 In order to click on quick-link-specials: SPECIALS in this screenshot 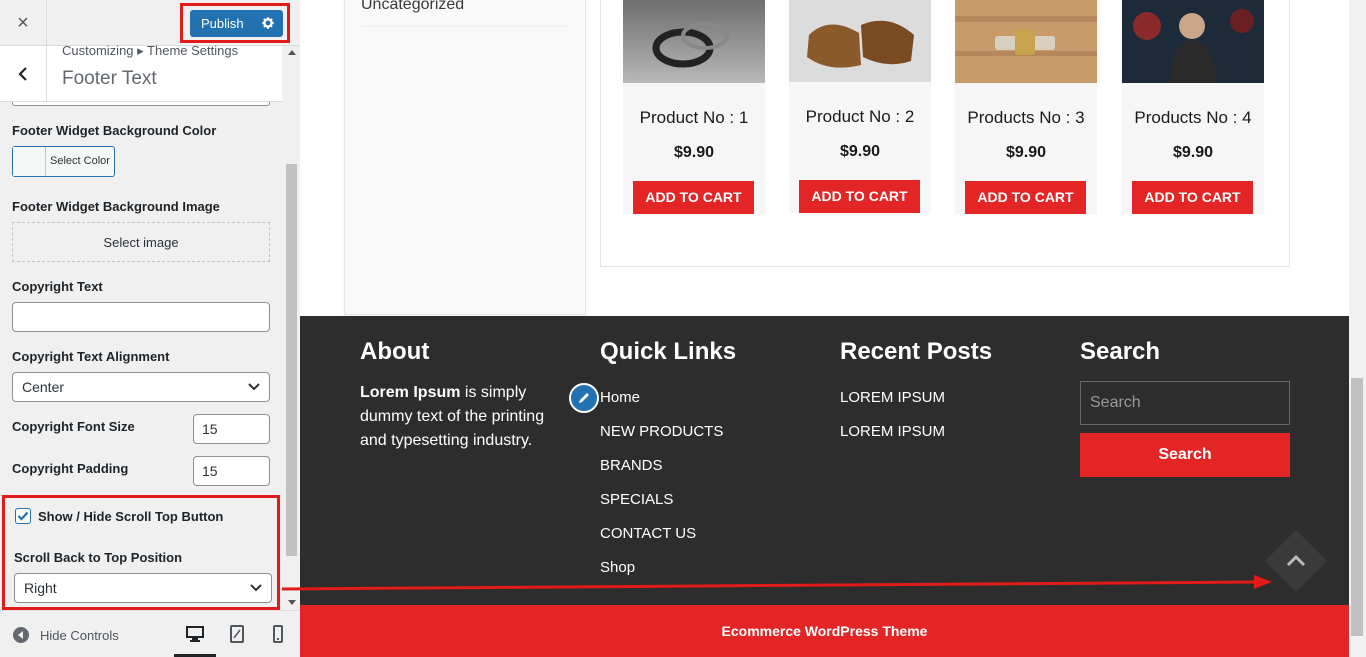, I will do `click(636, 499)`.